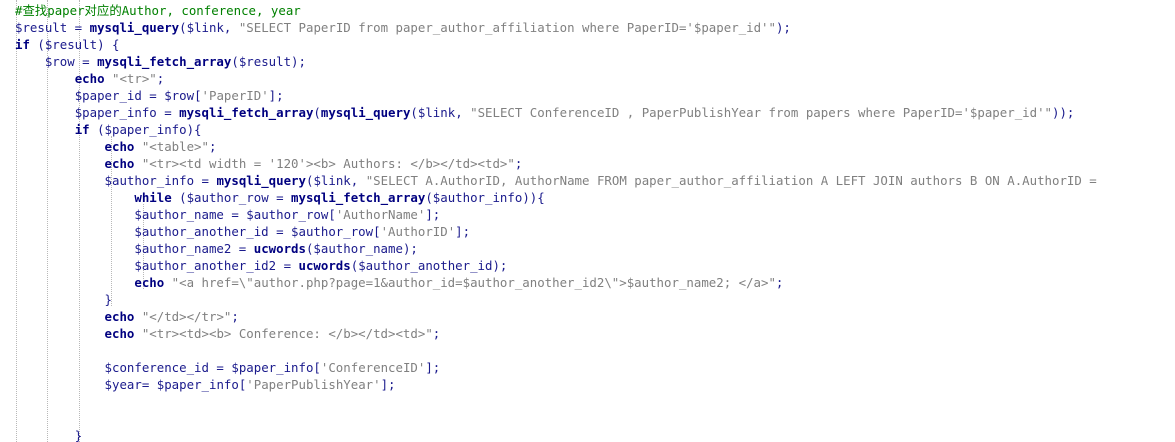 This screenshot has height=442, width=1175. I want to click on code-punctuation: ){, so click(194, 129).